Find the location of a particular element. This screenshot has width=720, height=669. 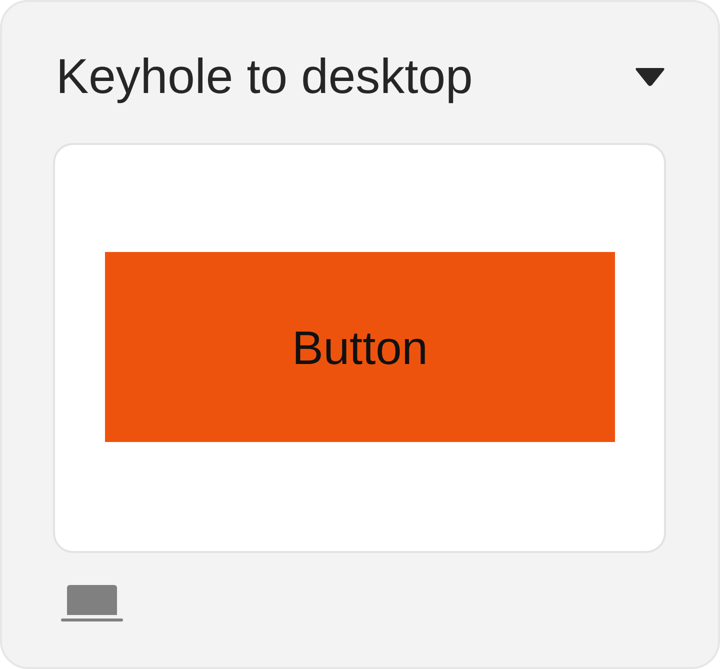

caret-icon is located at coordinates (650, 77).